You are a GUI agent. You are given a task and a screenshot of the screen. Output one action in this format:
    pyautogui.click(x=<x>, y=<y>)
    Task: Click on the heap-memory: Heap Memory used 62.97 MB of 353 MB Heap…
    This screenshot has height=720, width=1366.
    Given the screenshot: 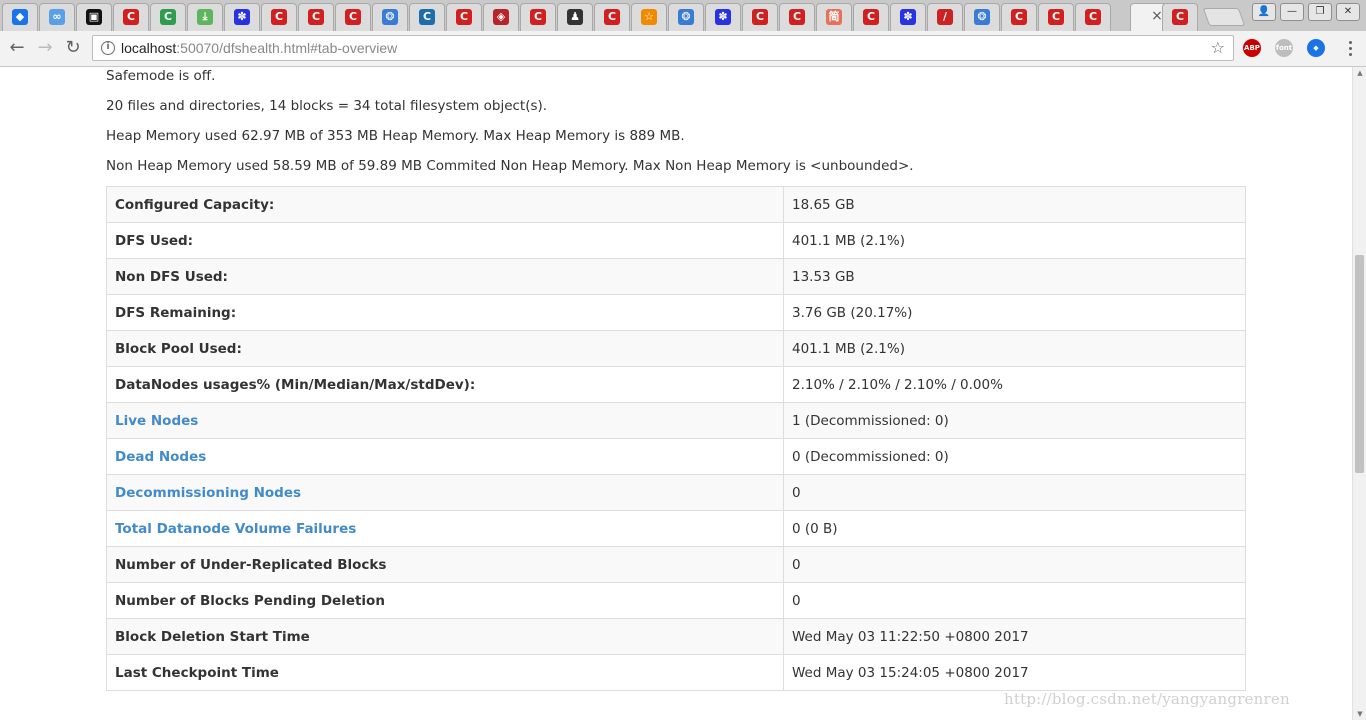 What is the action you would take?
    pyautogui.click(x=395, y=136)
    